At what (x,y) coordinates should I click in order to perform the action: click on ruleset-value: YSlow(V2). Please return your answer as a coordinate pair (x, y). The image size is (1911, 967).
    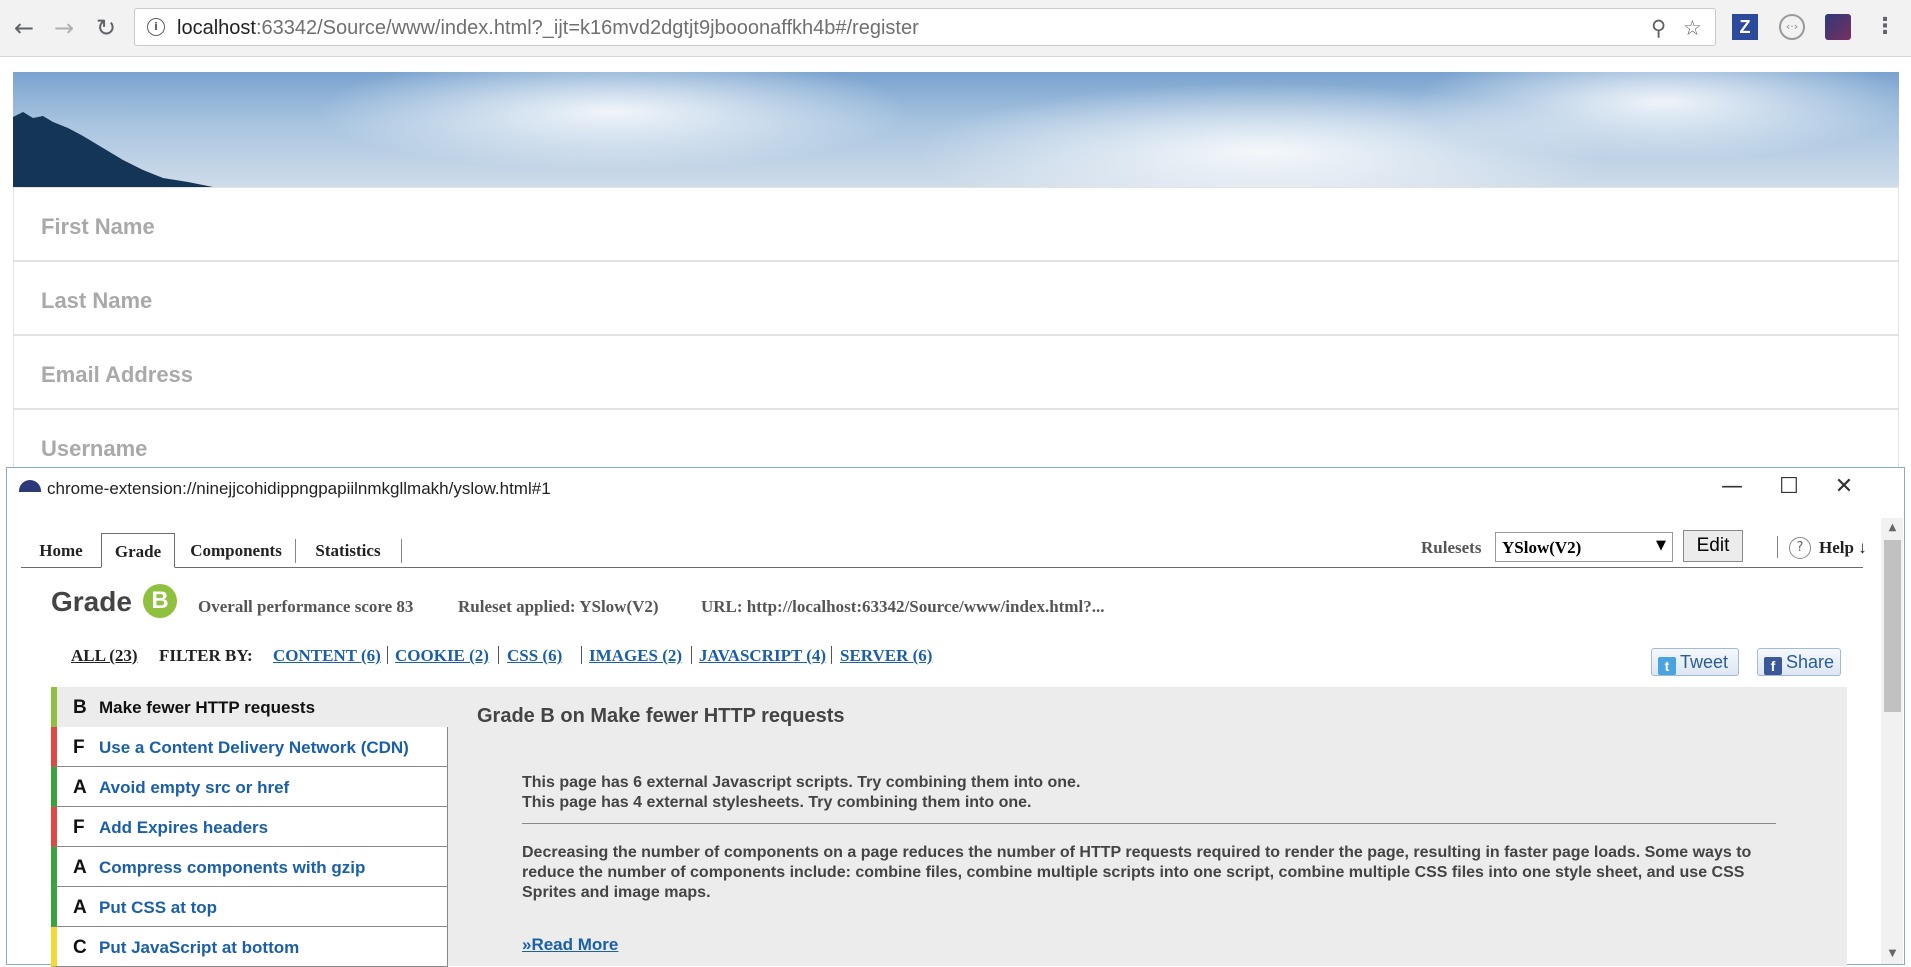
    Looking at the image, I should click on (1542, 547).